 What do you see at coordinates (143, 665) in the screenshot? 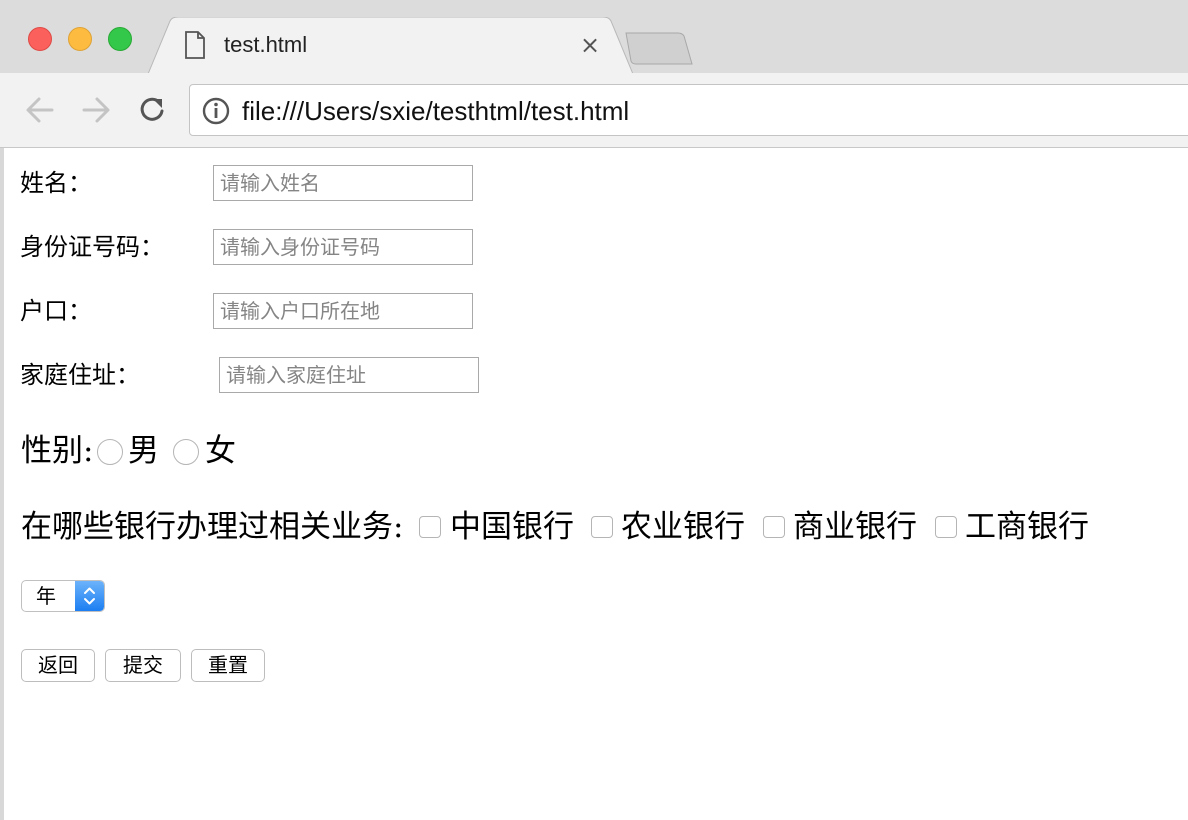
I see `submit-button: 提交` at bounding box center [143, 665].